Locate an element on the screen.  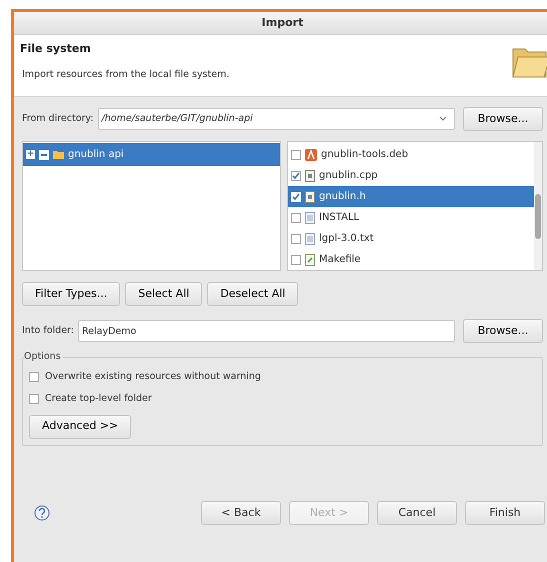
wizard-button: Finish is located at coordinates (505, 513).